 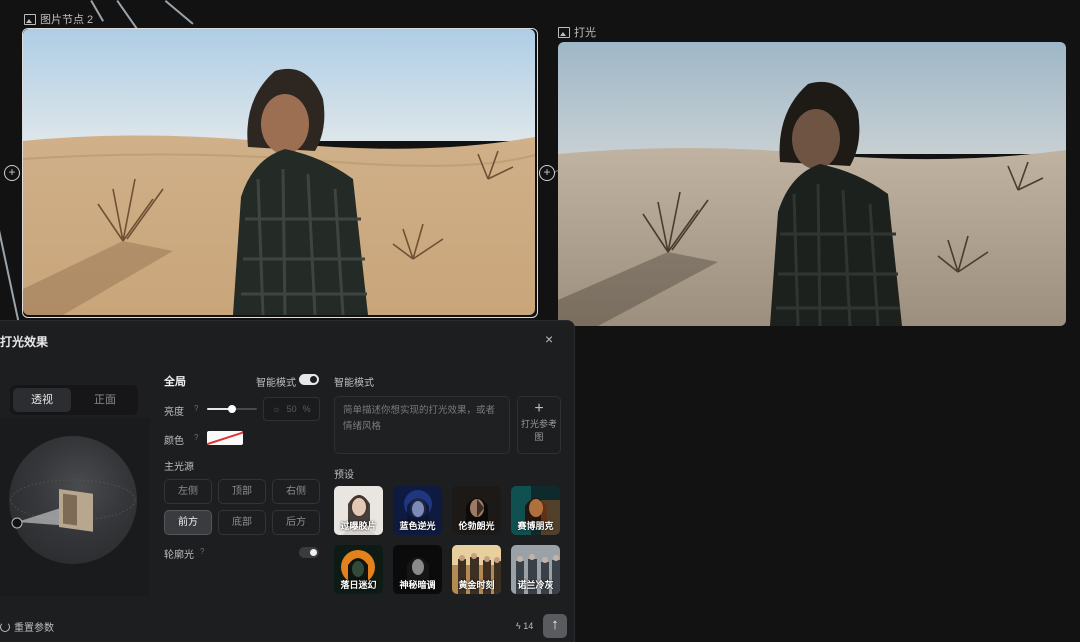 What do you see at coordinates (476, 526) in the screenshot?
I see `preset-label: 伦勃朗光` at bounding box center [476, 526].